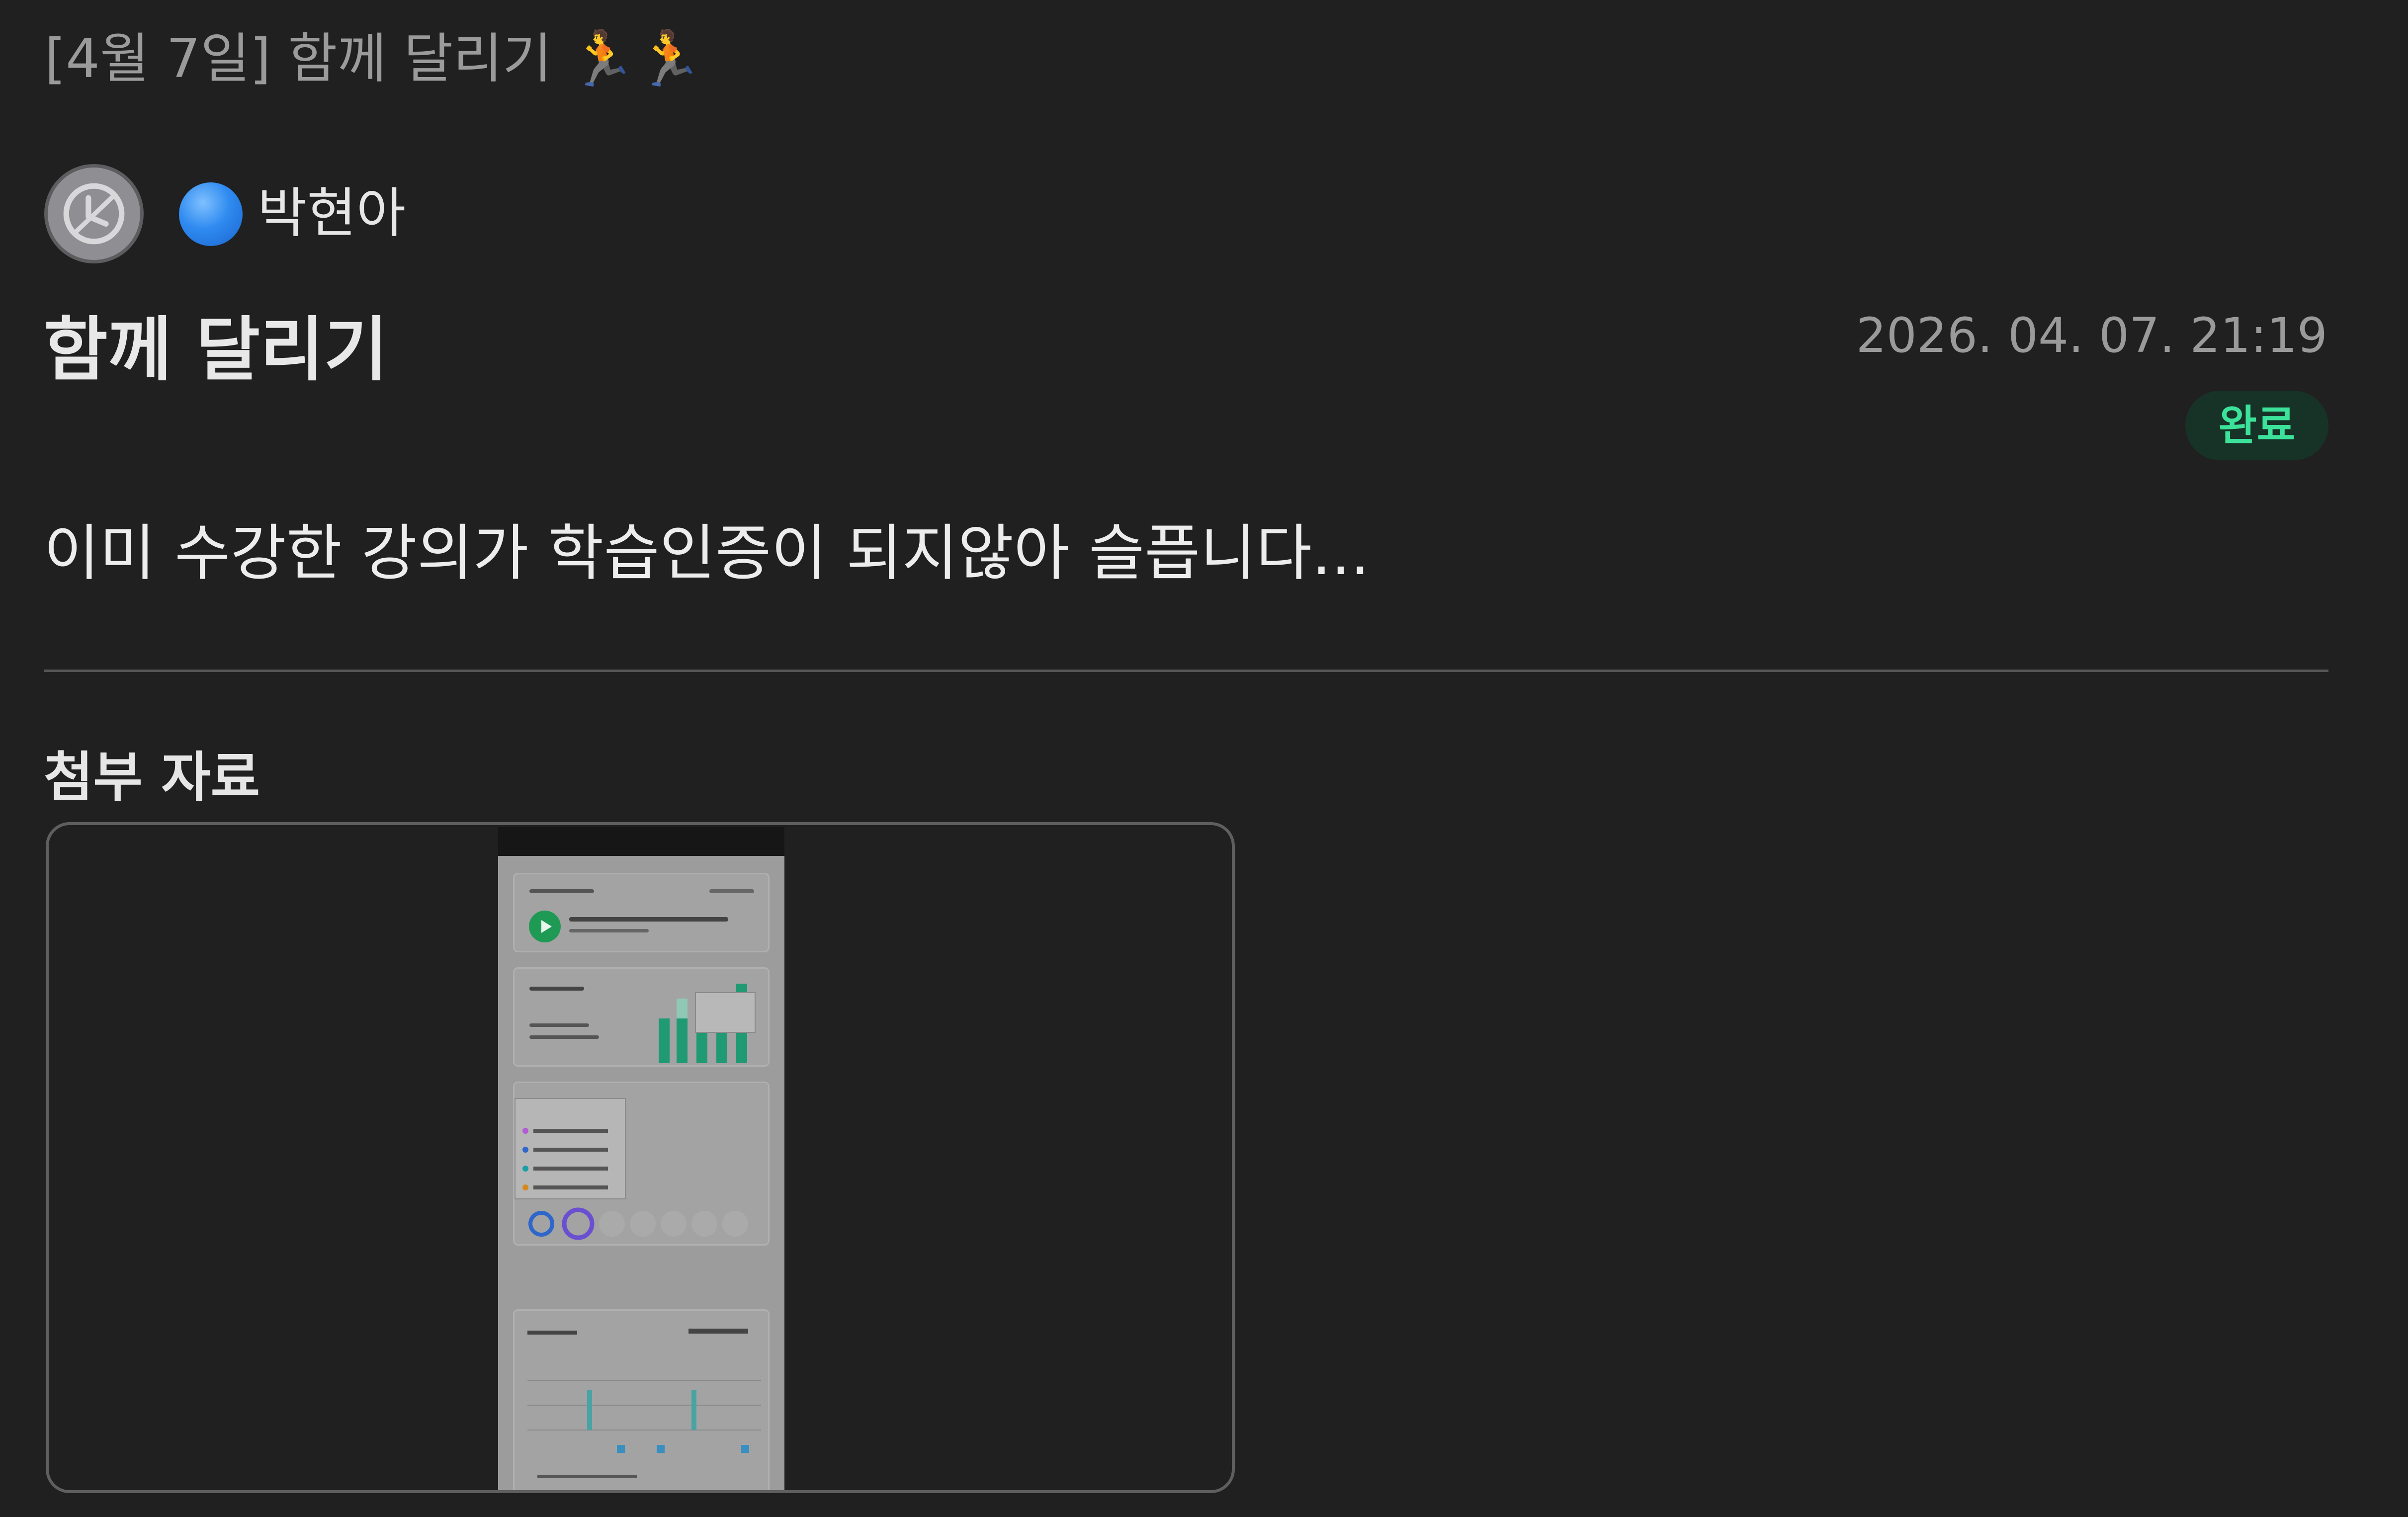  I want to click on post-title: 함께 달리기, so click(216, 350).